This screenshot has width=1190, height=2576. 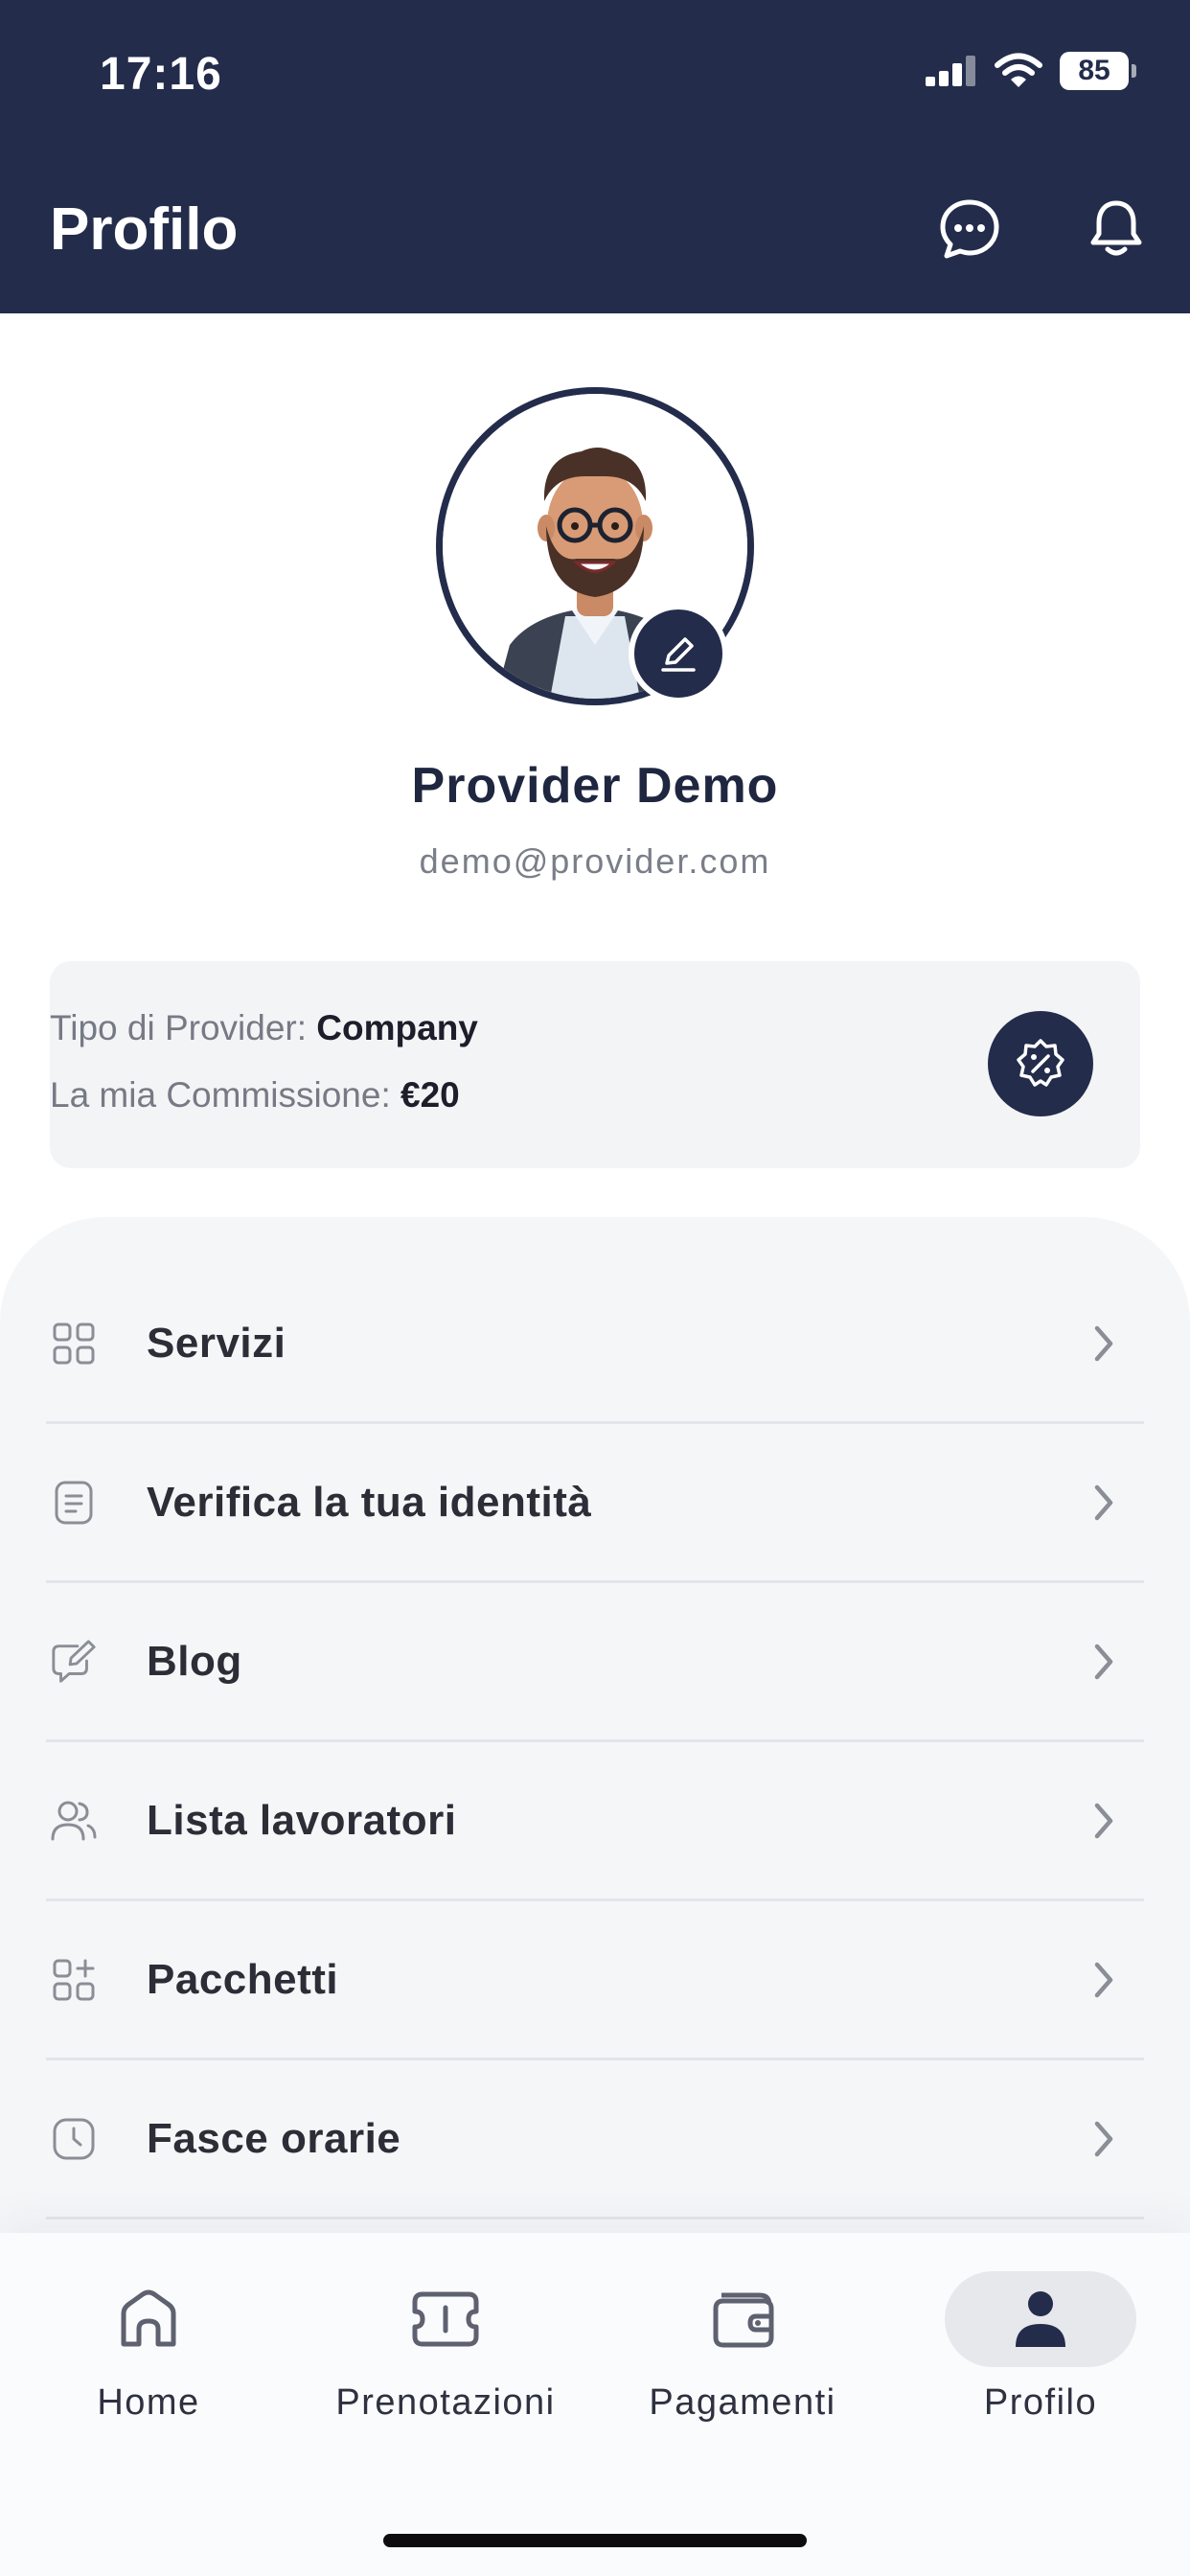 I want to click on chat-icon, so click(x=969, y=229).